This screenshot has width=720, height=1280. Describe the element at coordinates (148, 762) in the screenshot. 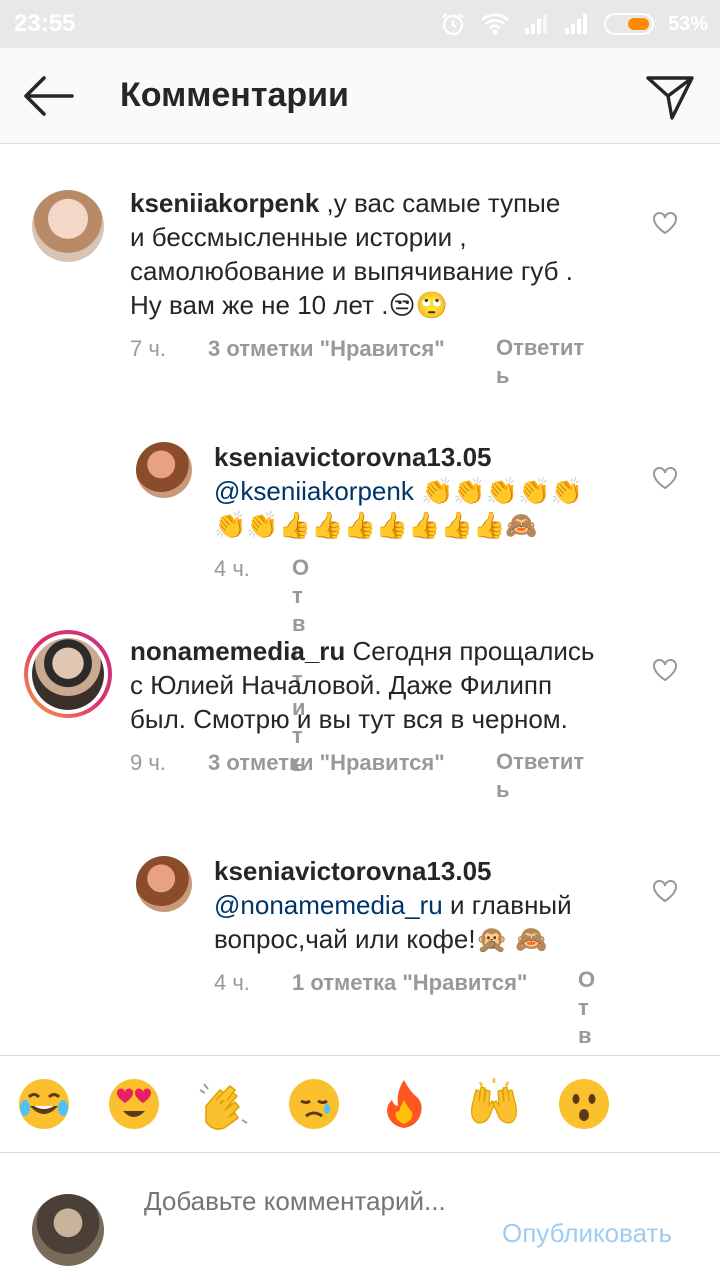

I see `comment-time: 9 ч.` at that location.